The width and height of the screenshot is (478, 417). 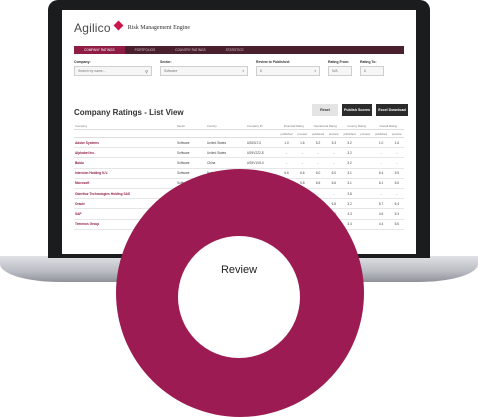 I want to click on company-cell: Microsoft, so click(x=125, y=183).